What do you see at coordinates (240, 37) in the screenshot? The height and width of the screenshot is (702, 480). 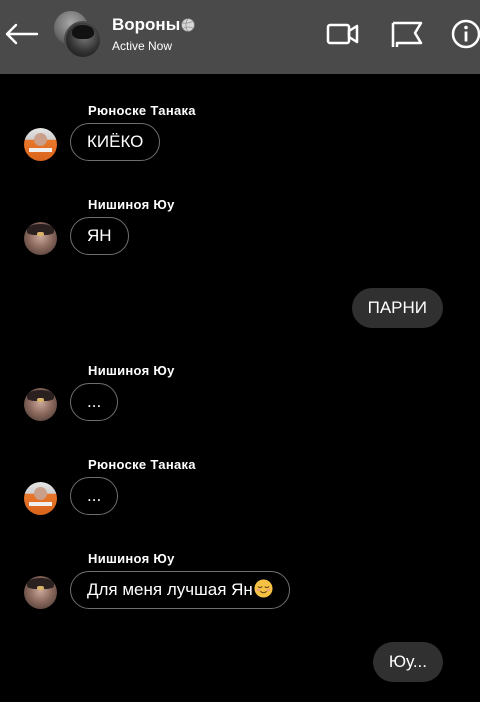 I see `chat-header: Вороны Active Now` at bounding box center [240, 37].